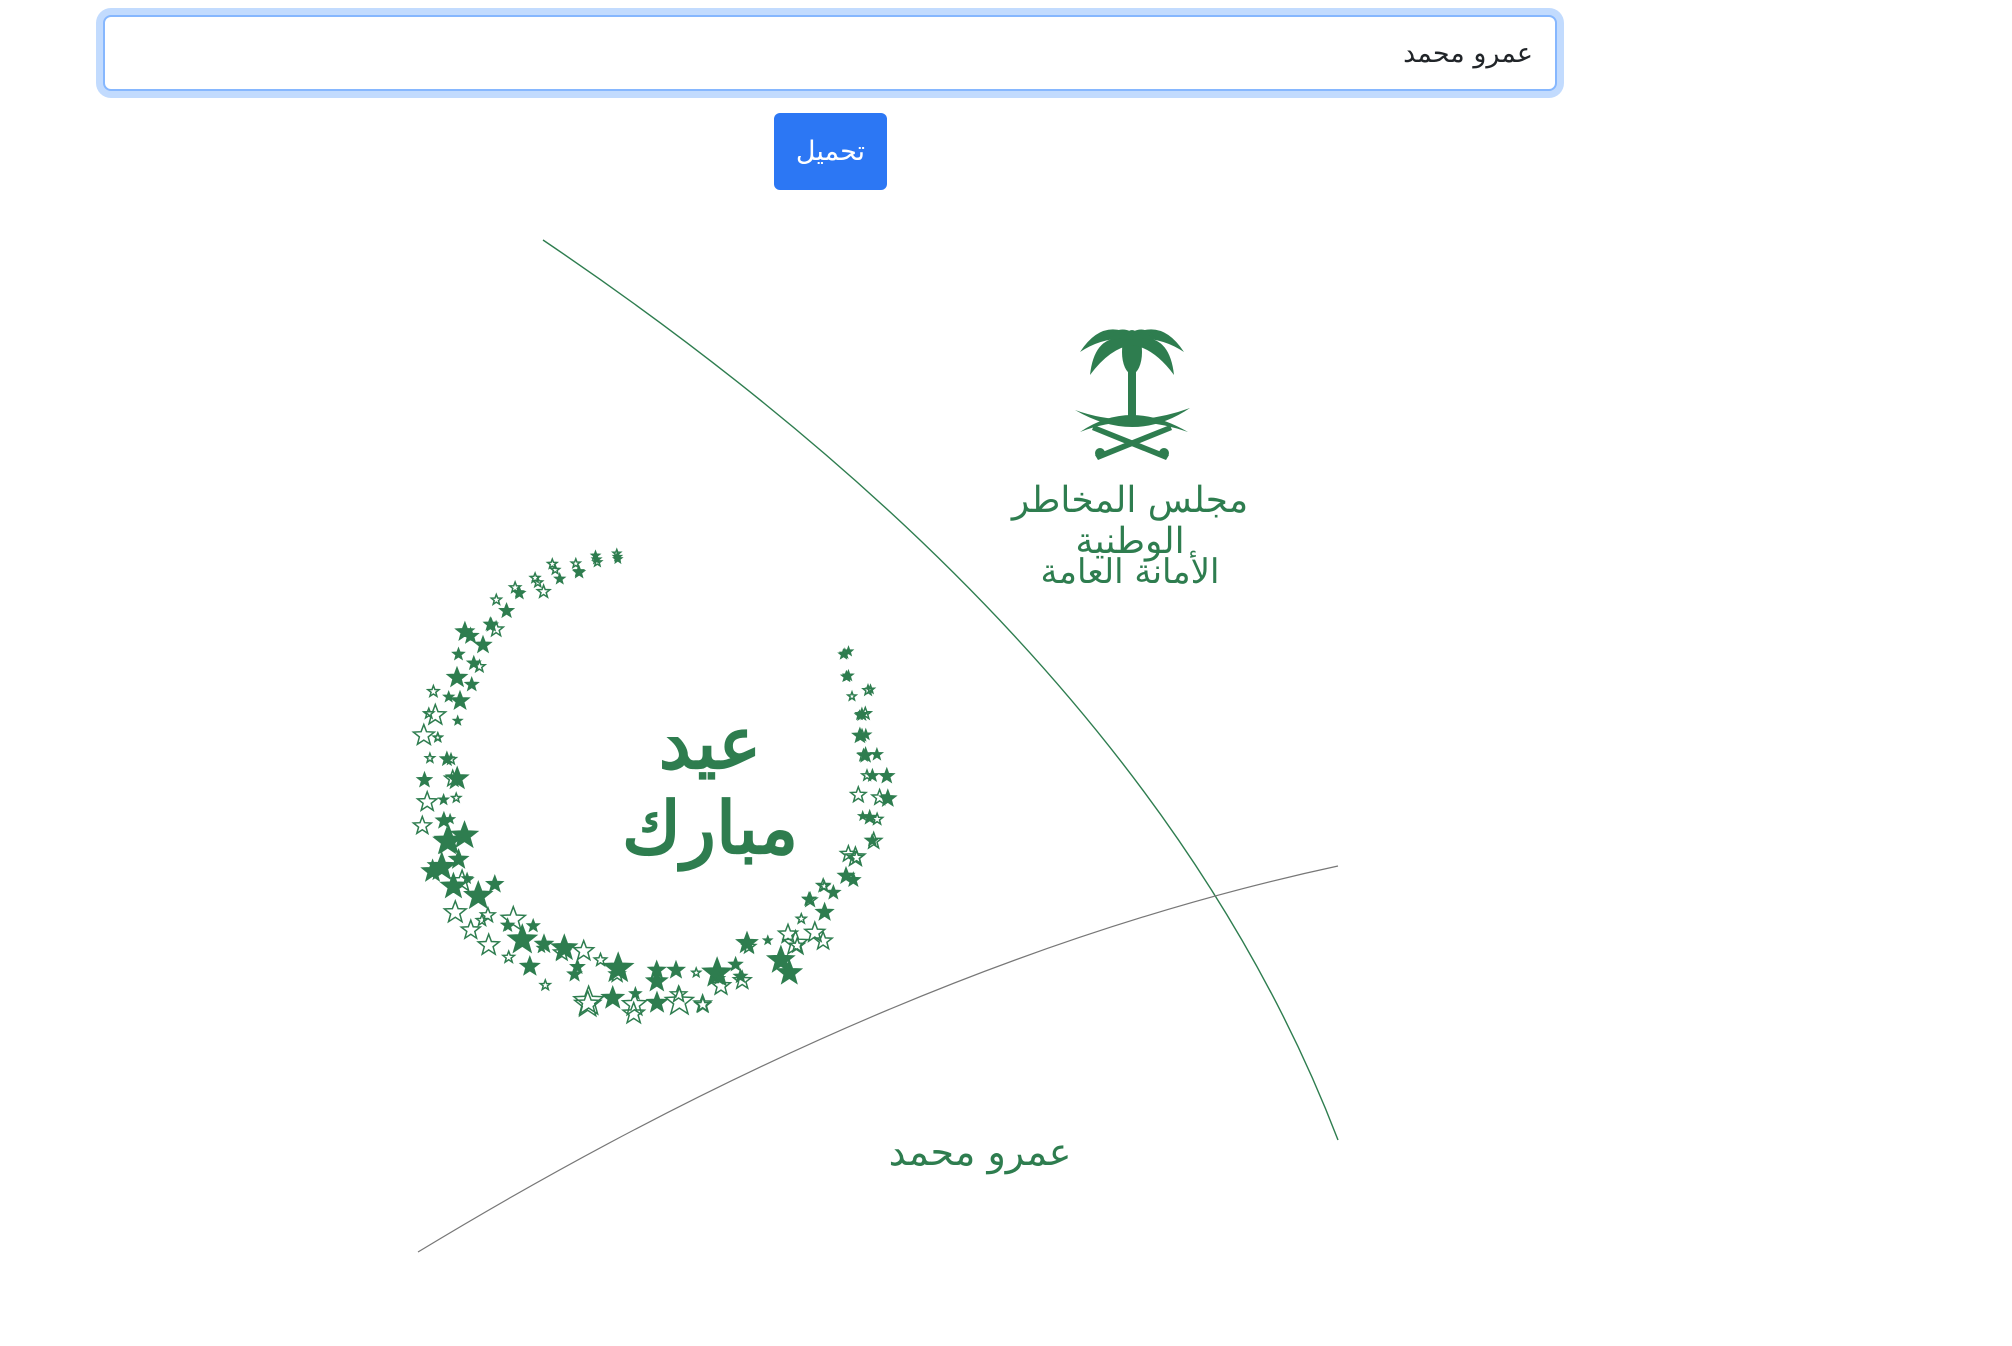  Describe the element at coordinates (830, 151) in the screenshot. I see `load-button: تحميل` at that location.